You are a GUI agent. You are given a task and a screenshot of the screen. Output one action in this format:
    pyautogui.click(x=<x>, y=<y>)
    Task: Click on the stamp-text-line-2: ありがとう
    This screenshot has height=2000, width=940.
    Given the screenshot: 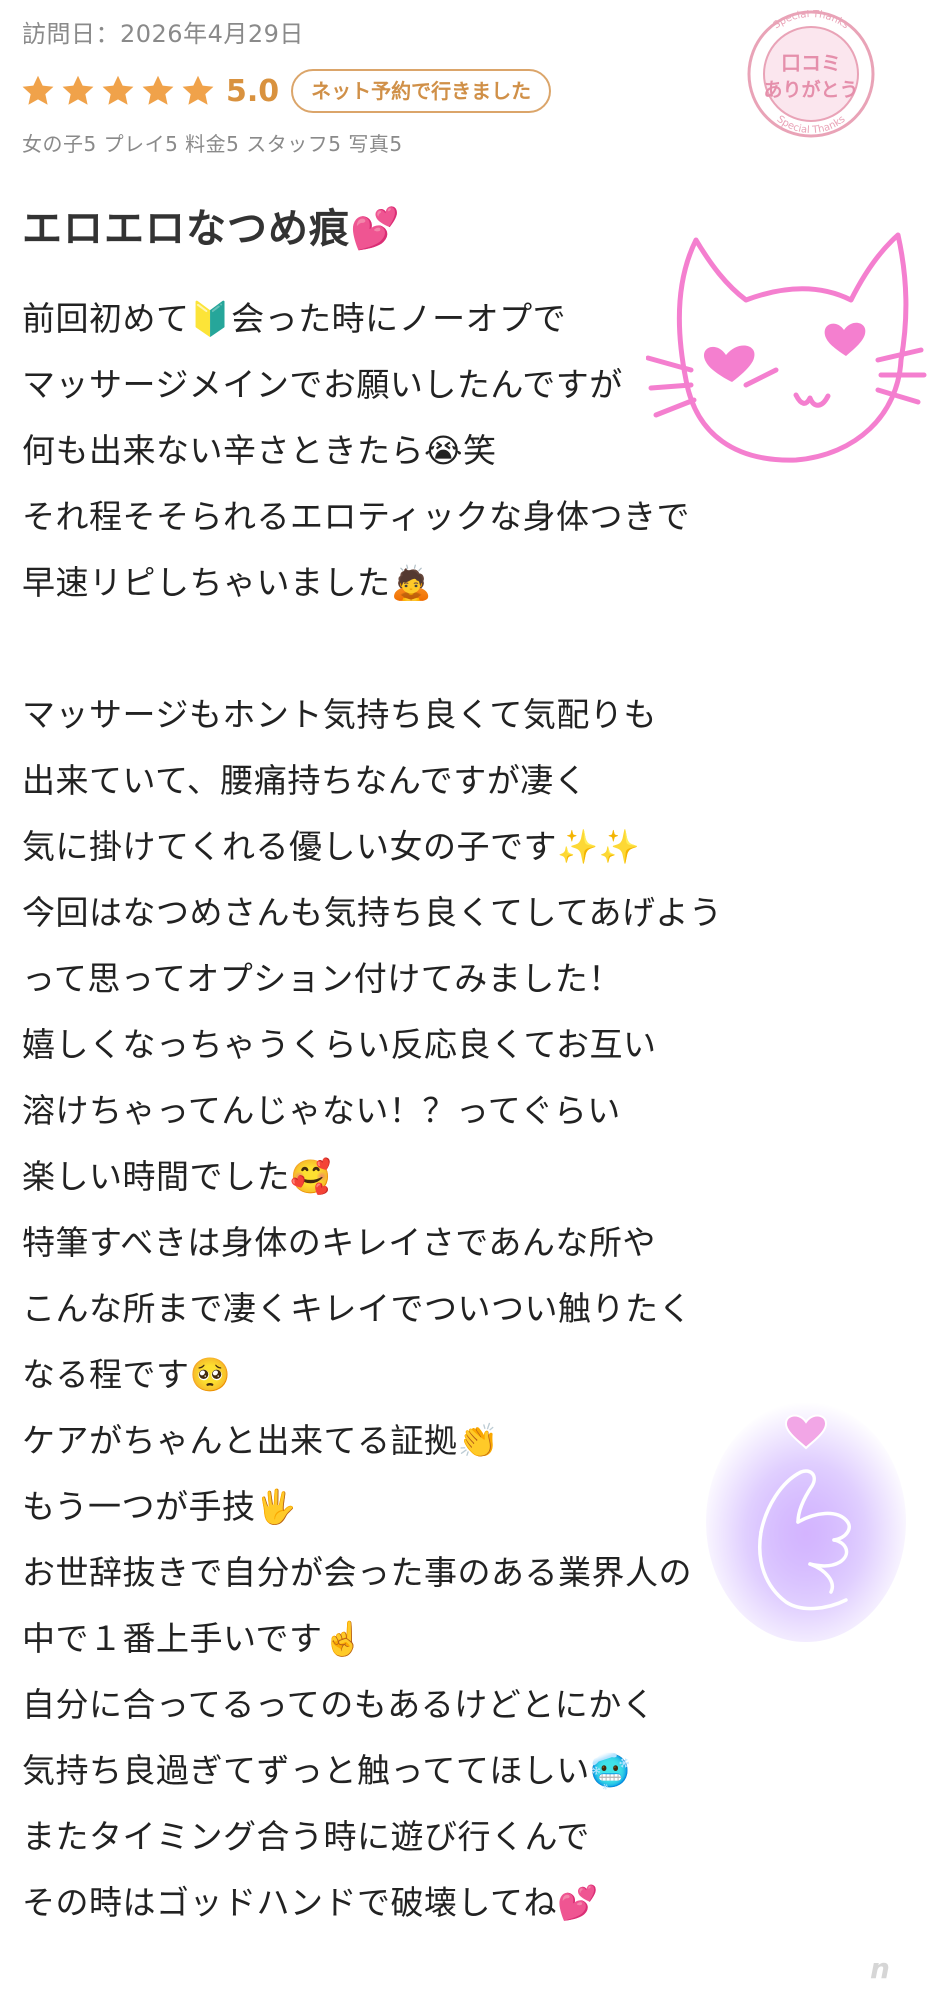 What is the action you would take?
    pyautogui.click(x=810, y=89)
    